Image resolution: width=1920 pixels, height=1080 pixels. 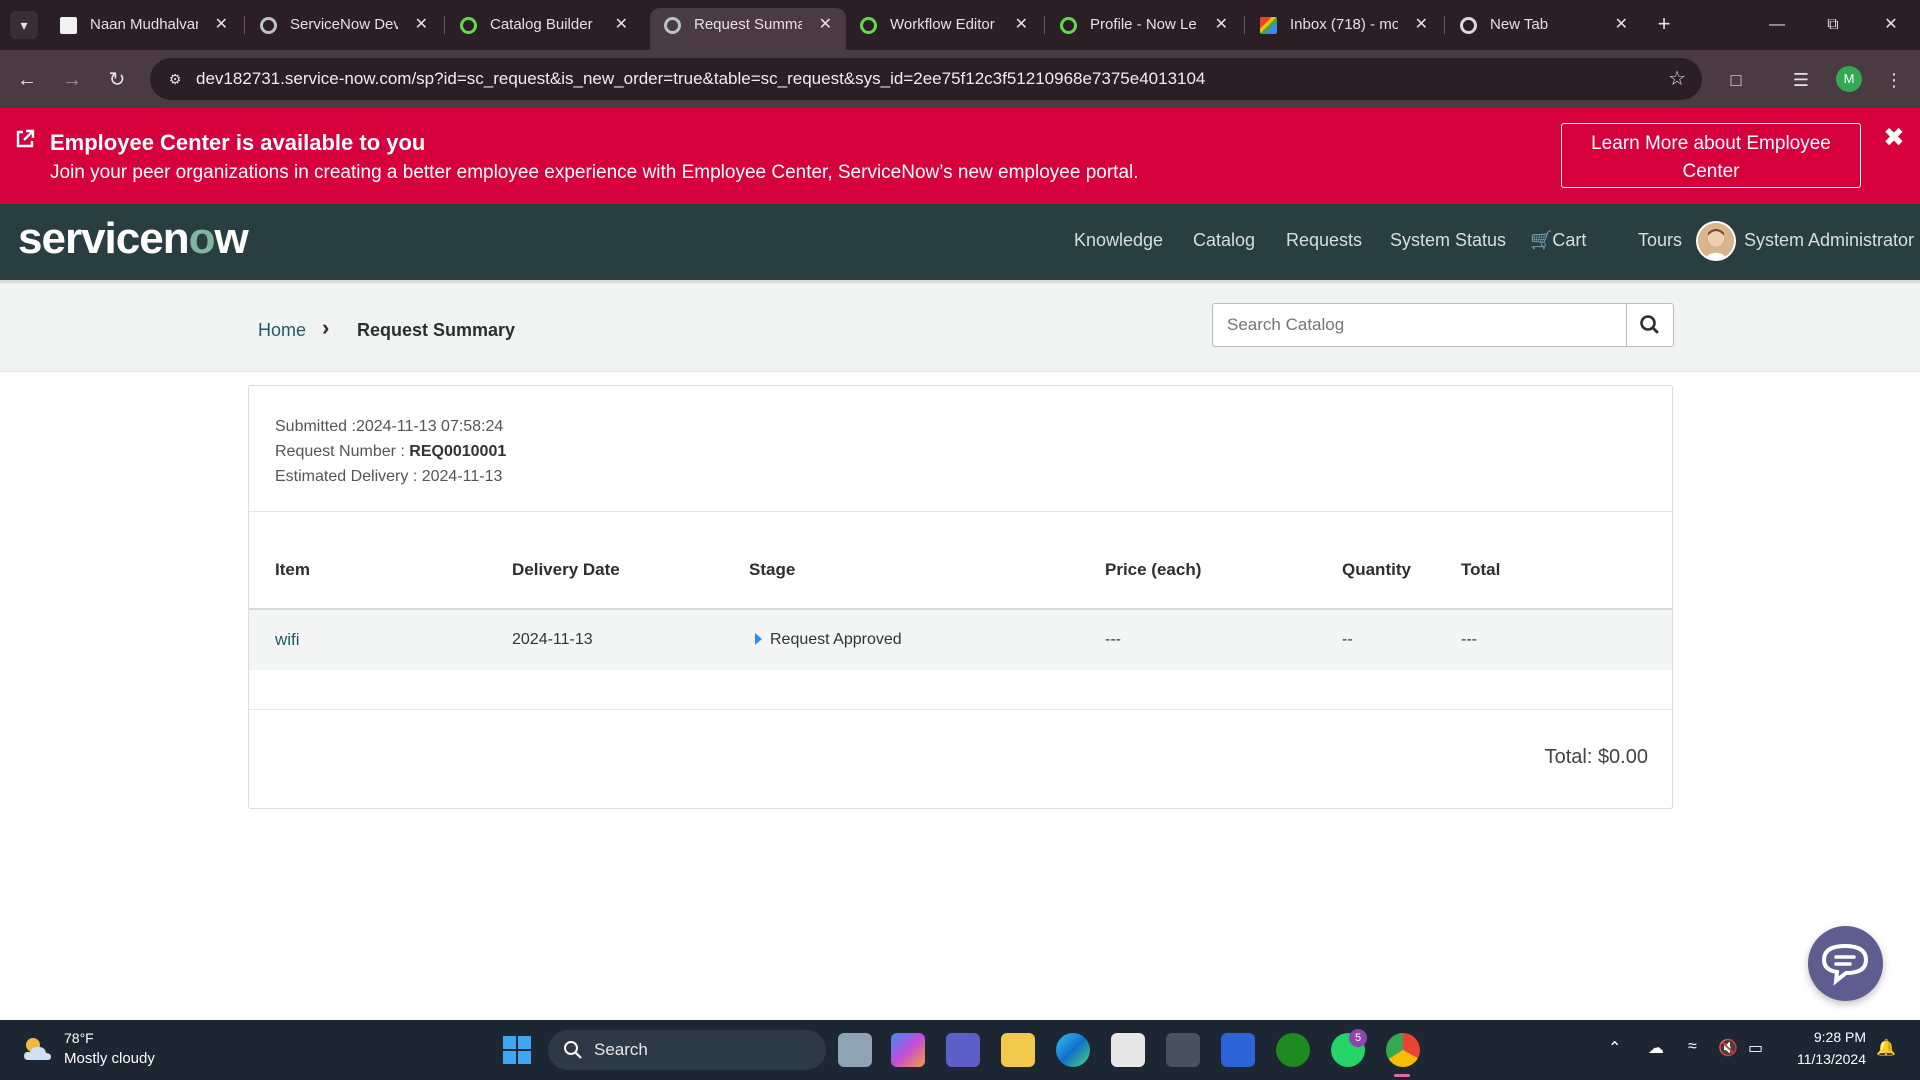 I want to click on tab-servicenow-dev: ServiceNow Dev ✕, so click(x=344, y=25).